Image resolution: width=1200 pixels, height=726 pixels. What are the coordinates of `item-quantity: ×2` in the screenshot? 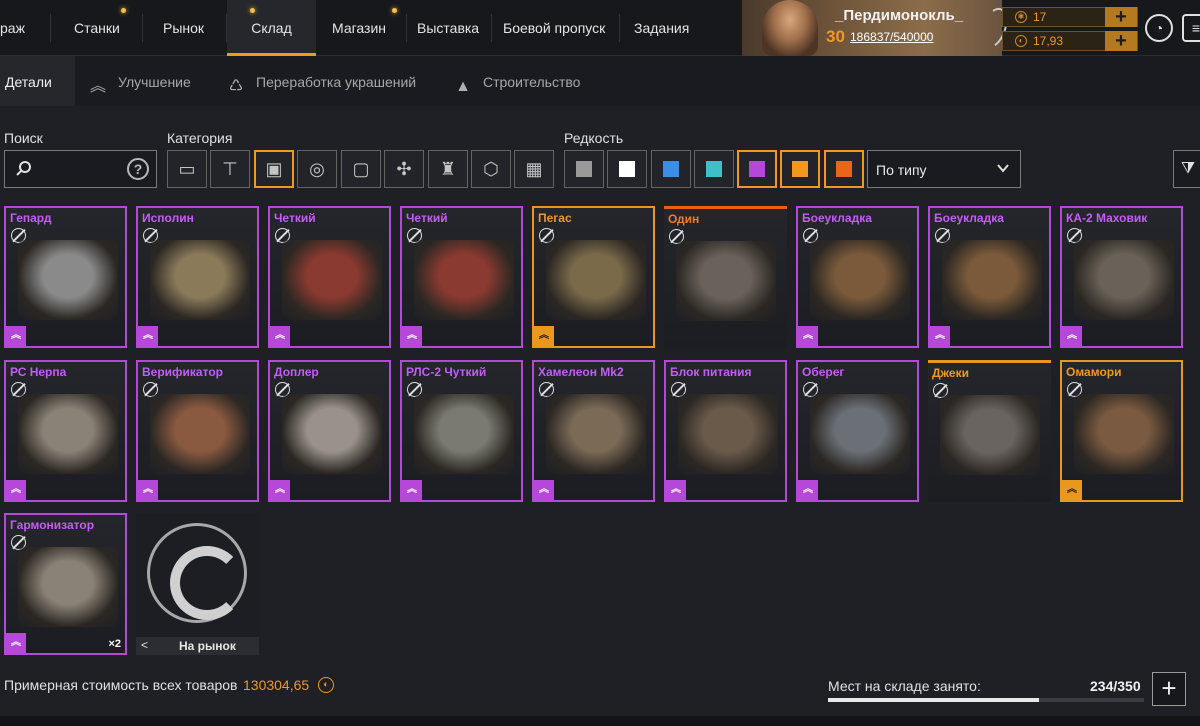 It's located at (114, 644).